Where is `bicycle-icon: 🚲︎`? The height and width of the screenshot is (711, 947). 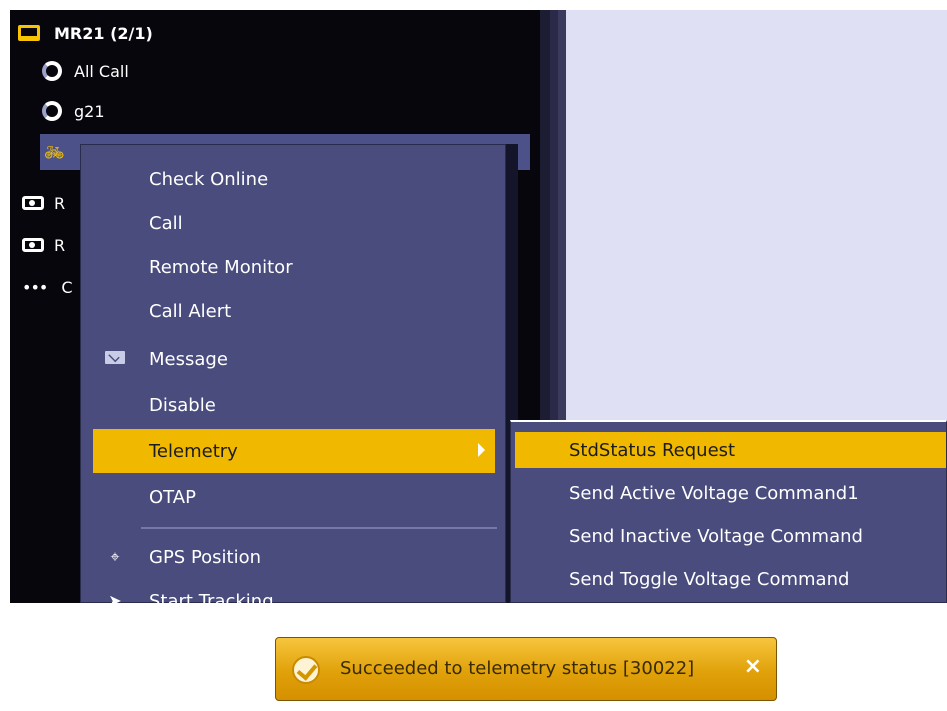 bicycle-icon: 🚲︎ is located at coordinates (54, 152).